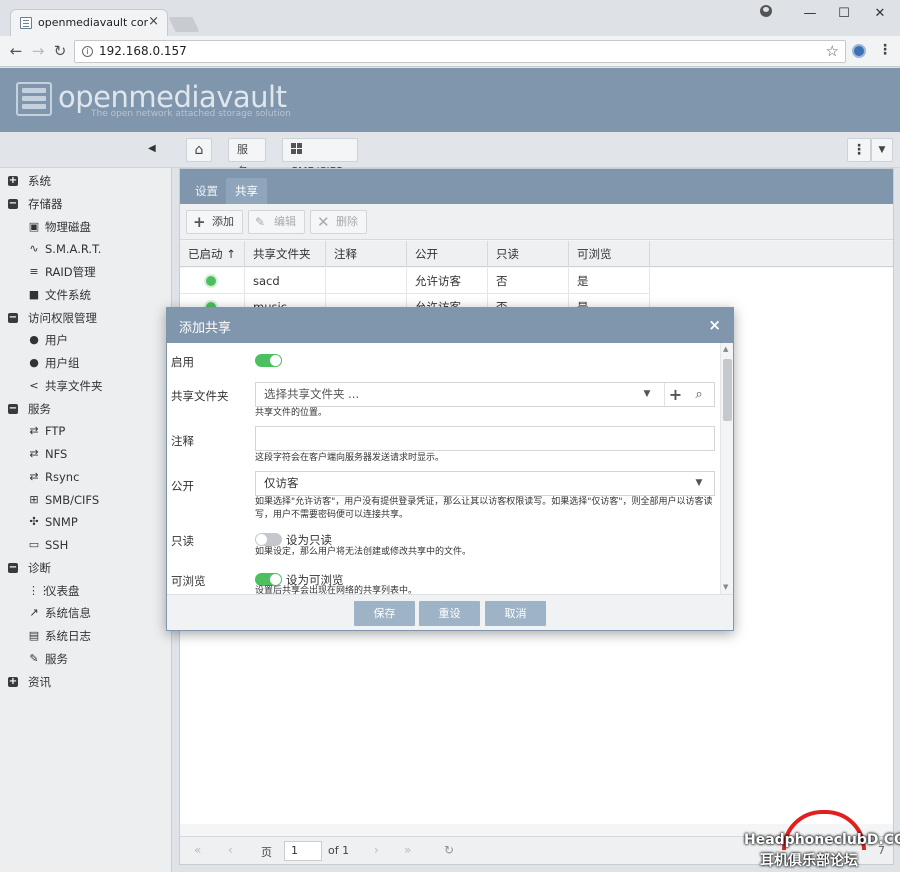 The width and height of the screenshot is (900, 872). What do you see at coordinates (449, 850) in the screenshot?
I see `refresh-icon: ↻` at bounding box center [449, 850].